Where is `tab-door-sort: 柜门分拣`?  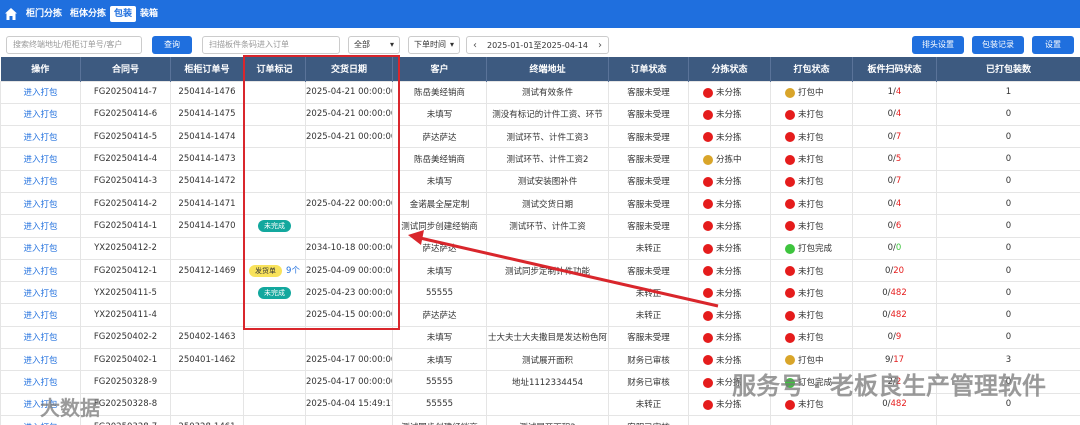 tab-door-sort: 柜门分拣 is located at coordinates (44, 14).